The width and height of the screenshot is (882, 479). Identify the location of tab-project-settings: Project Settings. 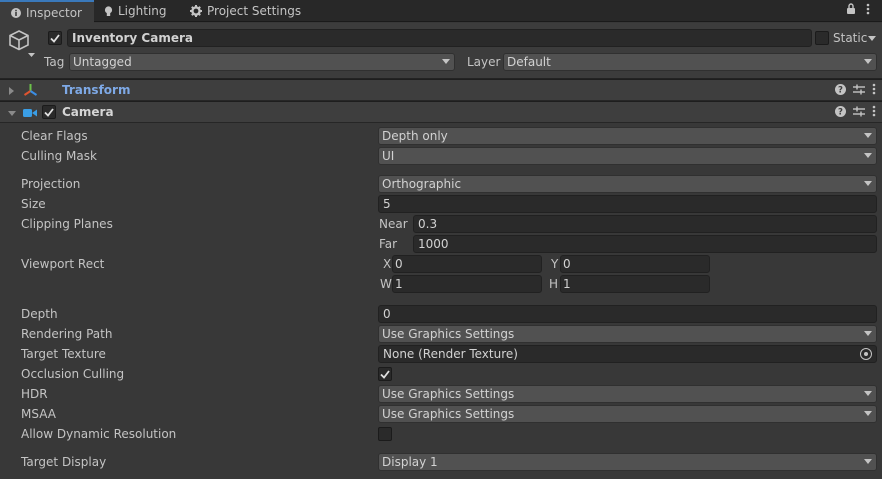
(245, 11).